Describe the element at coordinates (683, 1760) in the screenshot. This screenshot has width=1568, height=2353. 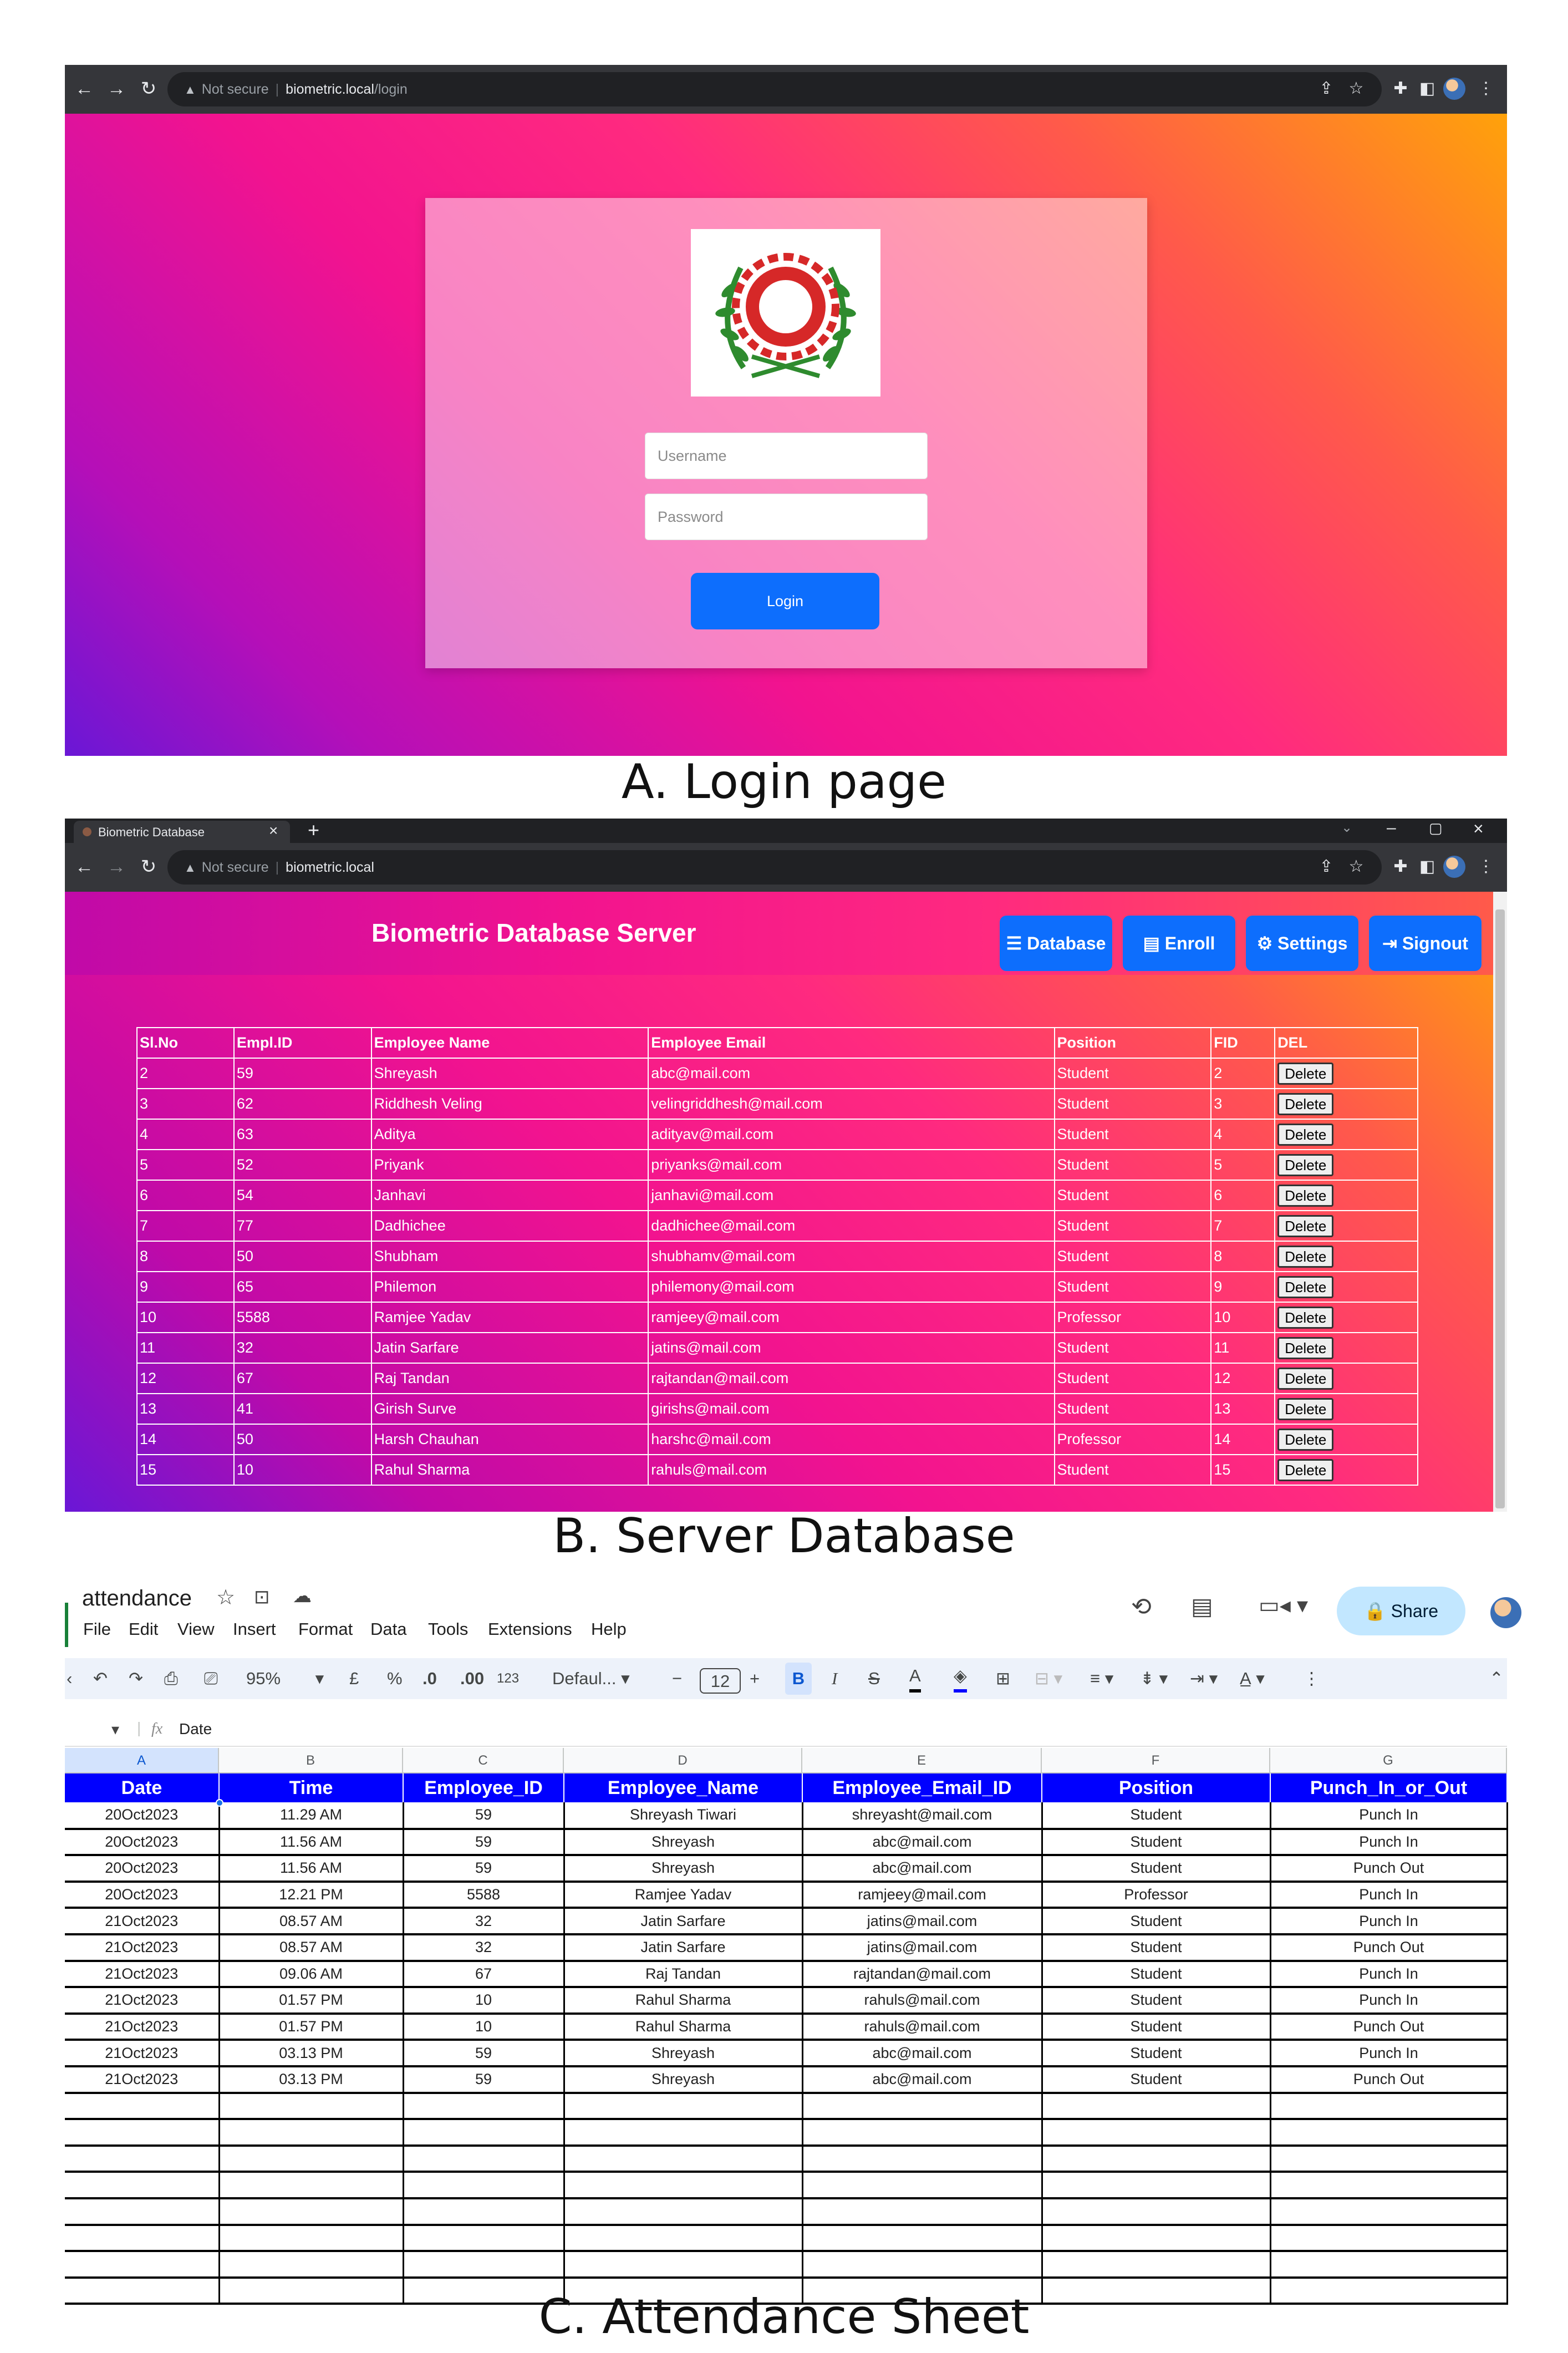
I see `column-letter: D` at that location.